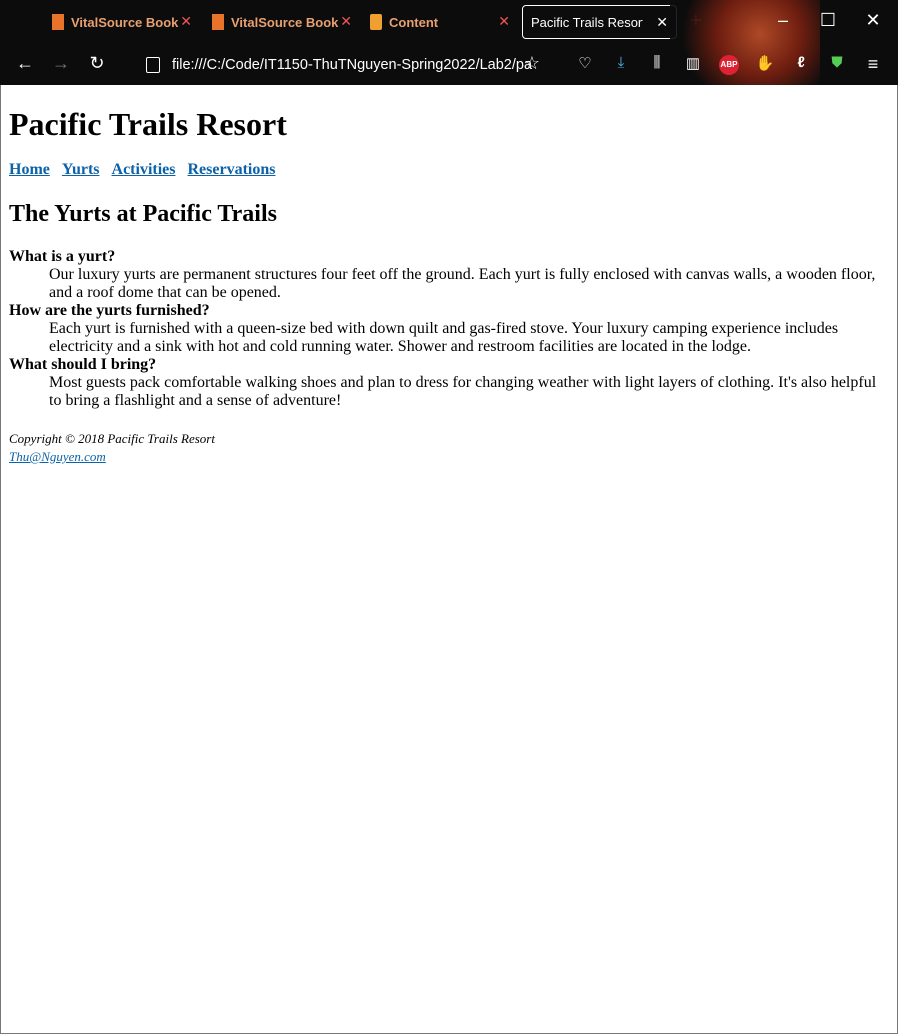  Describe the element at coordinates (783, 20) in the screenshot. I see `minimize-icon: –` at that location.